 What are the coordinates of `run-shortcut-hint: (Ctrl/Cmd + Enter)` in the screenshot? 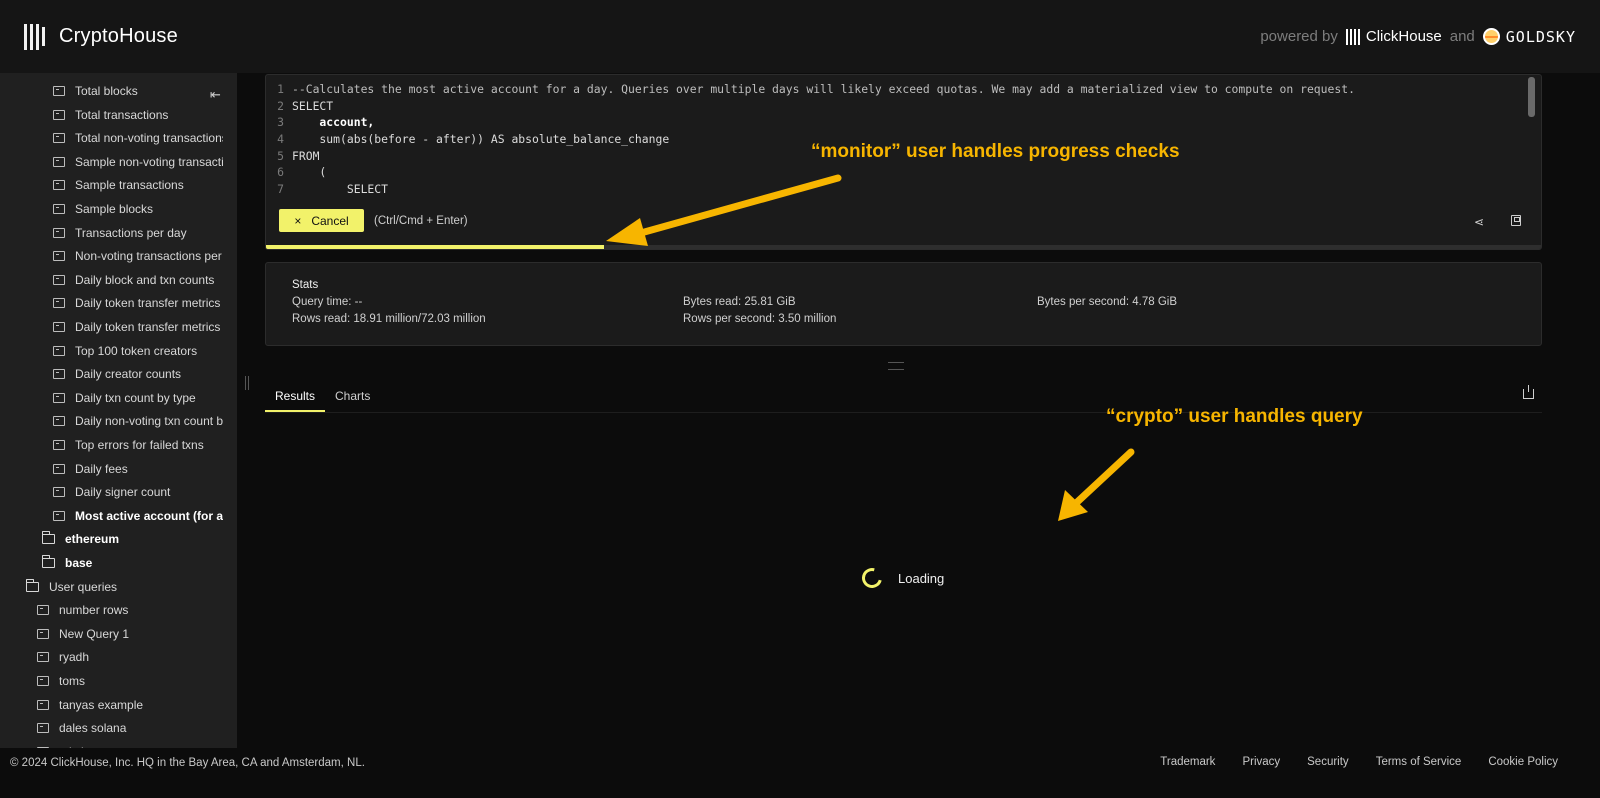 It's located at (421, 221).